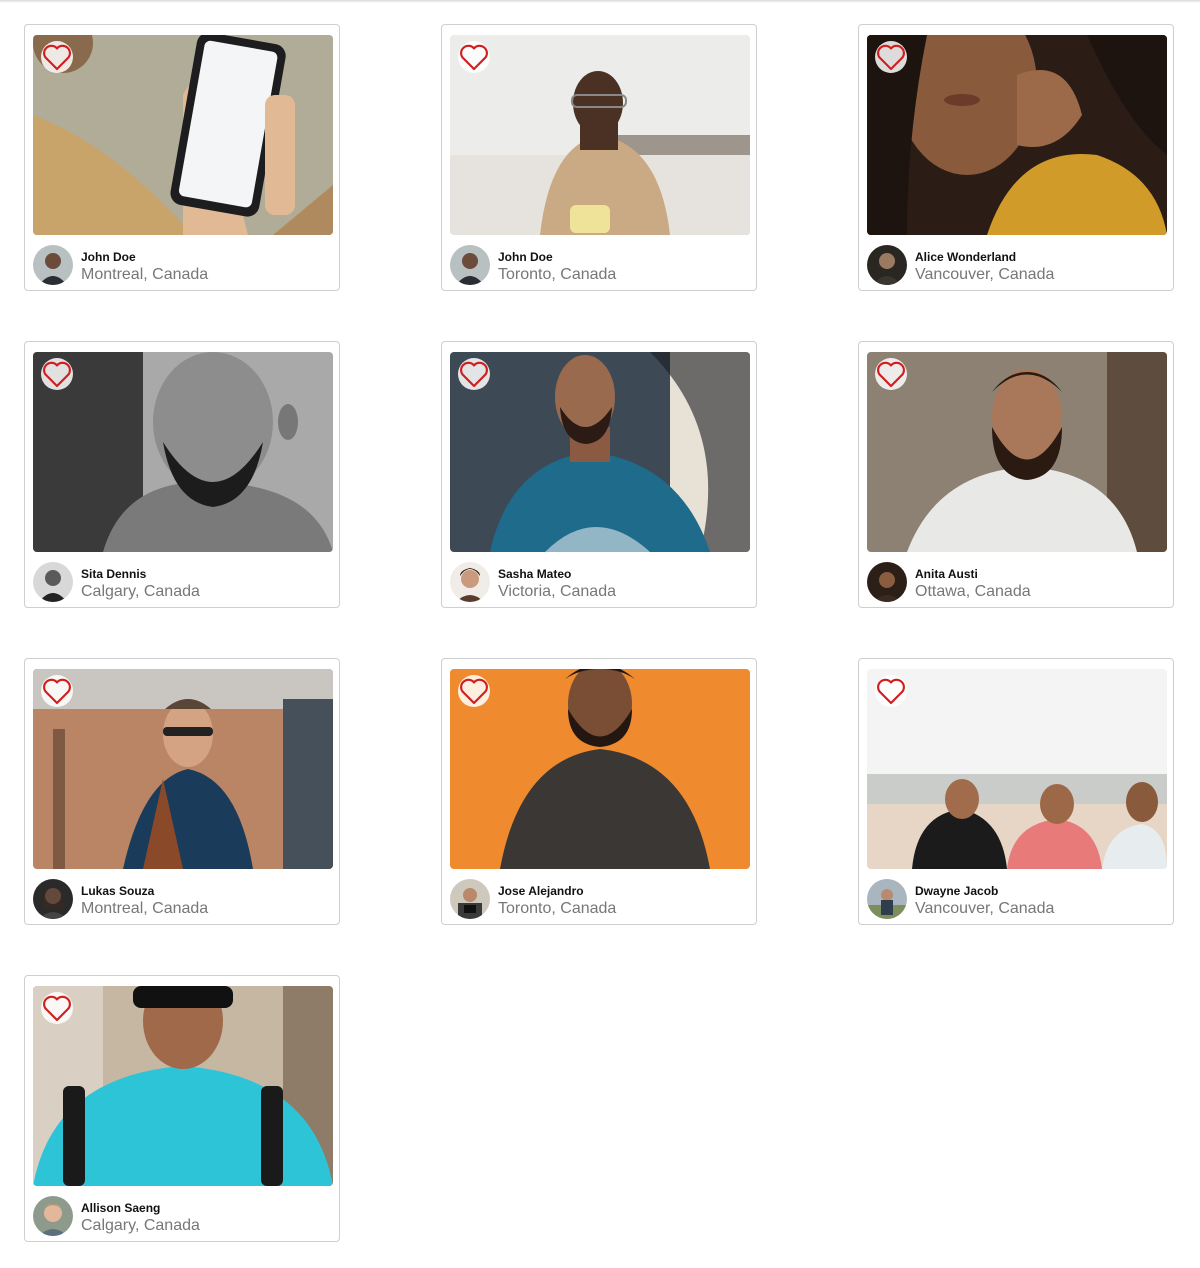 The image size is (1200, 1268). What do you see at coordinates (946, 574) in the screenshot?
I see `profile-name: Anita Austi` at bounding box center [946, 574].